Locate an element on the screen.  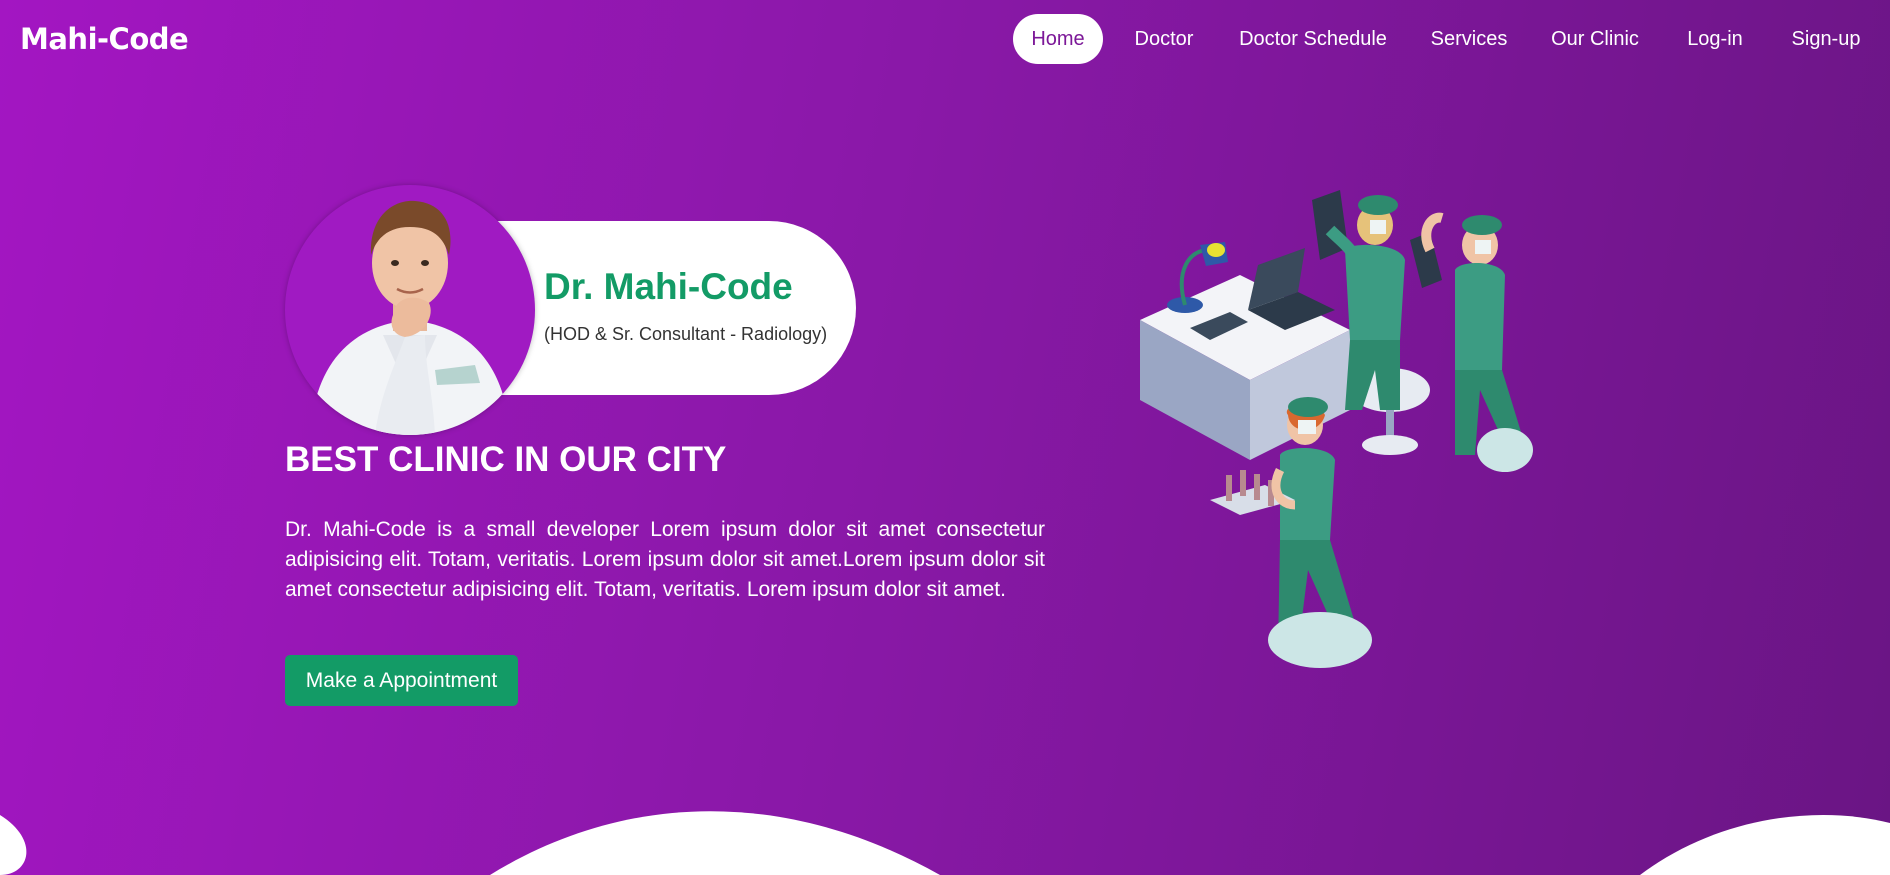
doctor-avatar is located at coordinates (410, 310).